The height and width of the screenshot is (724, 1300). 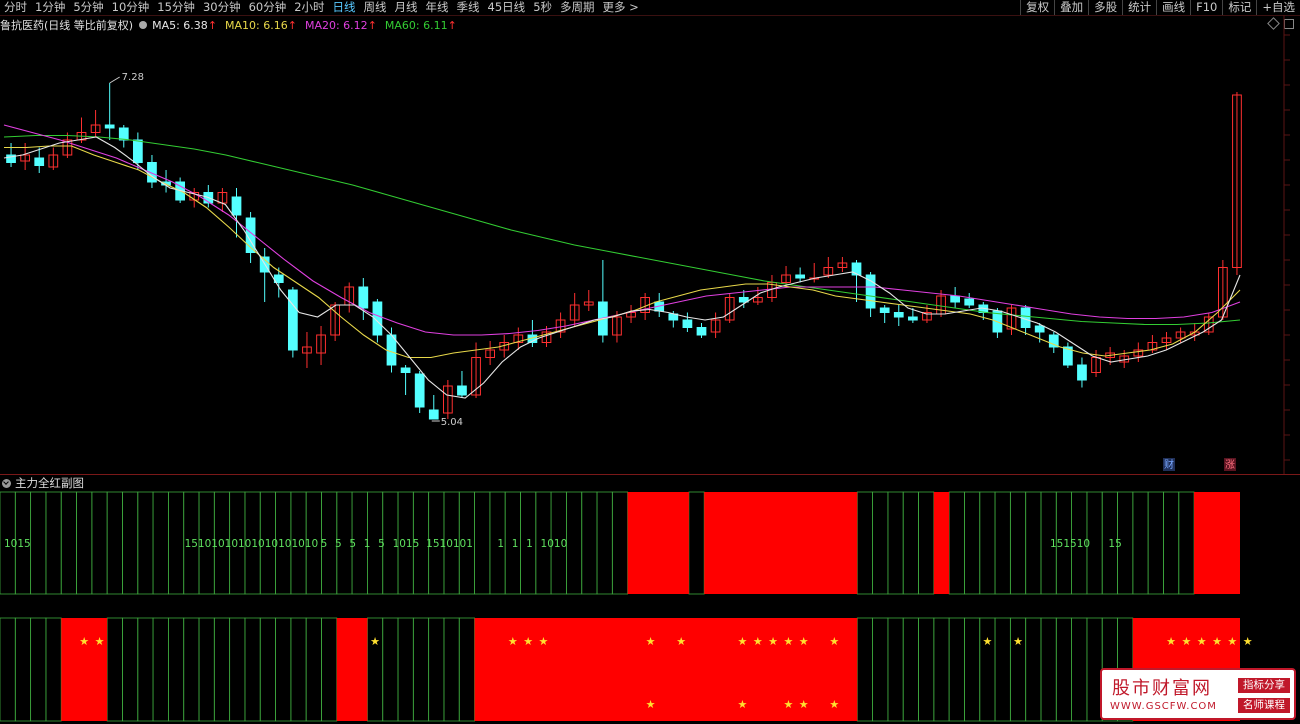 I want to click on tab-period: 2小时, so click(x=309, y=7).